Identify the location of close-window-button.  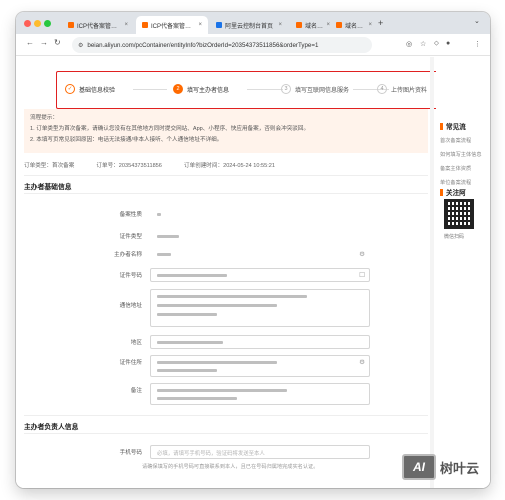
(27, 23).